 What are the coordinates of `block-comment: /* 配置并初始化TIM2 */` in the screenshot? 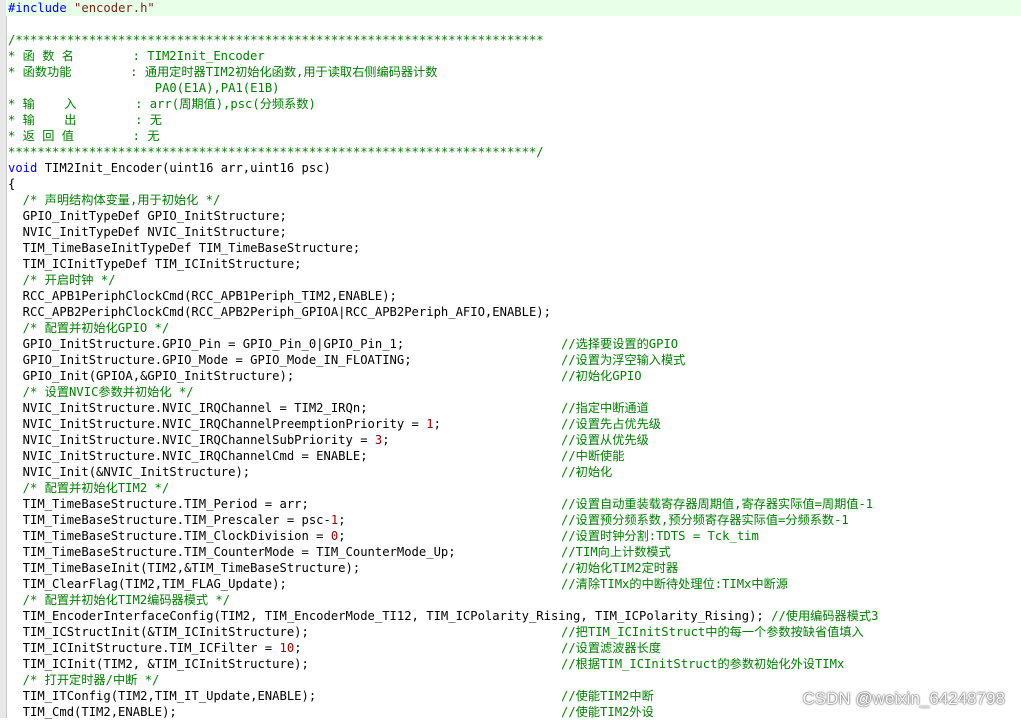 It's located at (89, 488).